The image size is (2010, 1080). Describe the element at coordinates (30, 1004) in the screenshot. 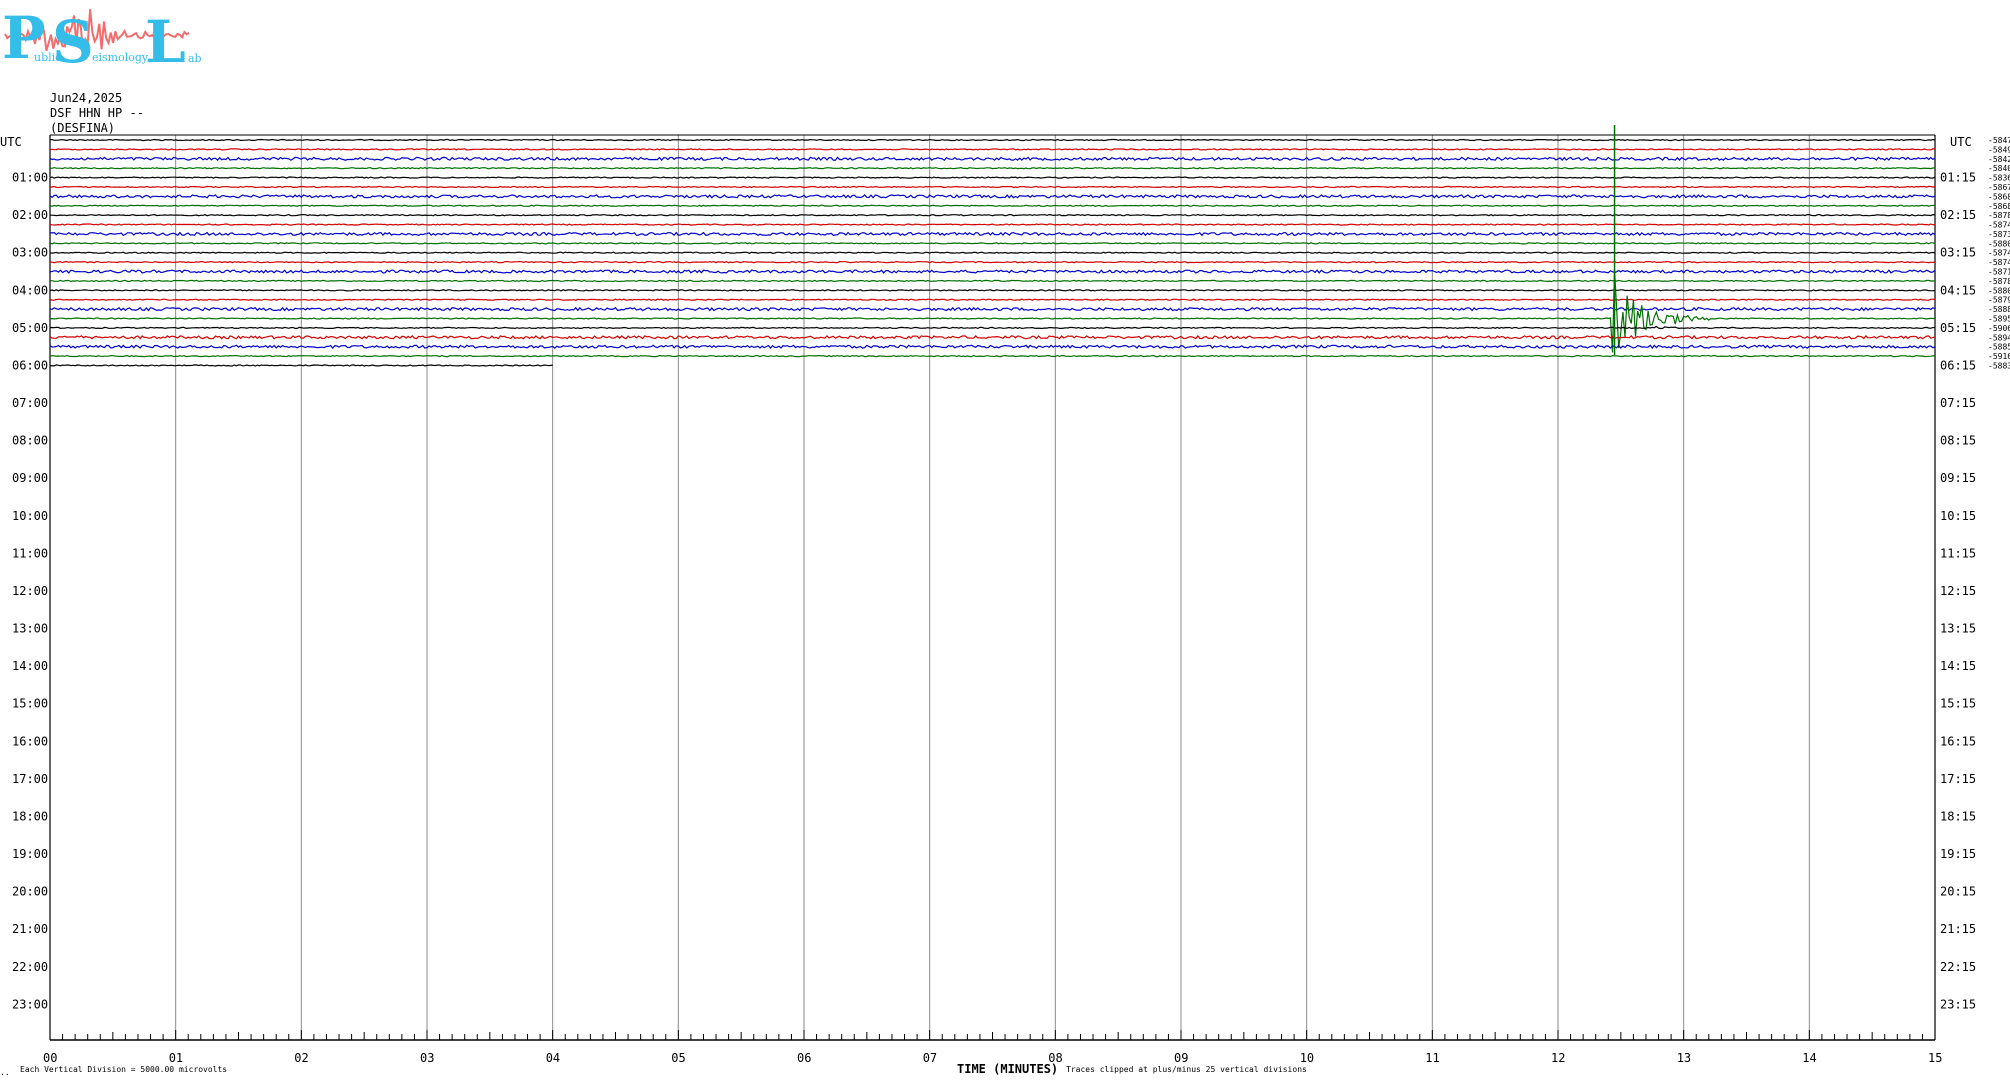

I see `left-hour-label: 23:00` at that location.